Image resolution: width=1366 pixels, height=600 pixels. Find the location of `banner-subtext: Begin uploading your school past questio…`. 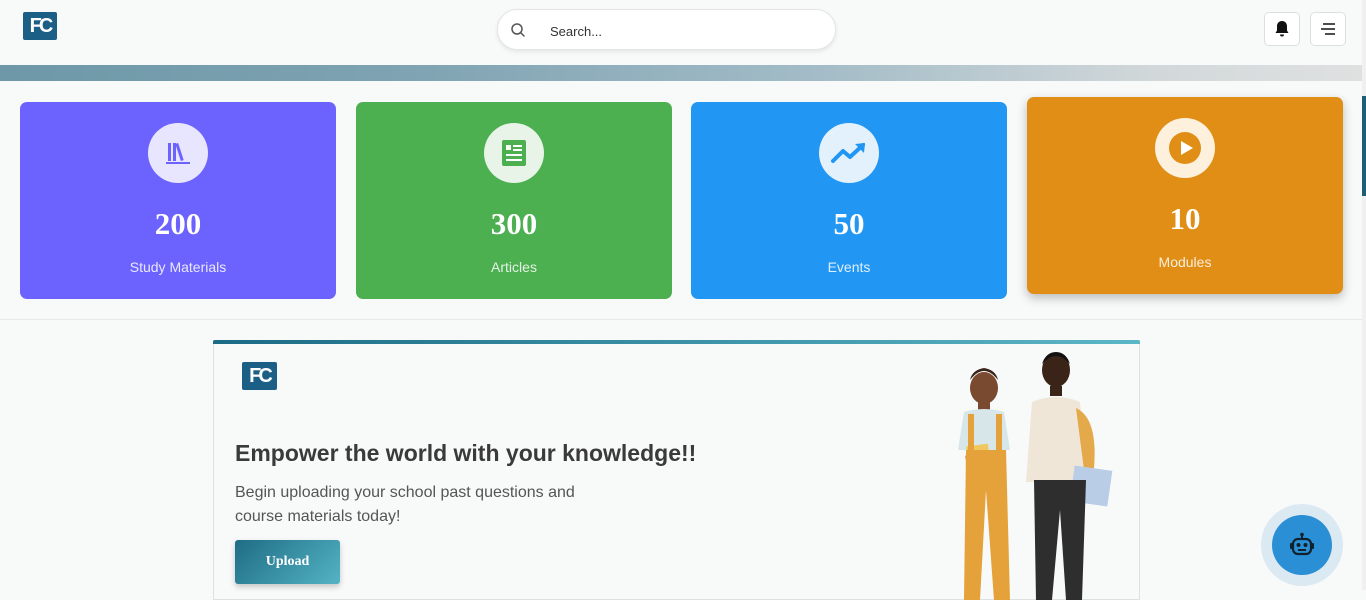

banner-subtext: Begin uploading your school past questio… is located at coordinates (405, 504).